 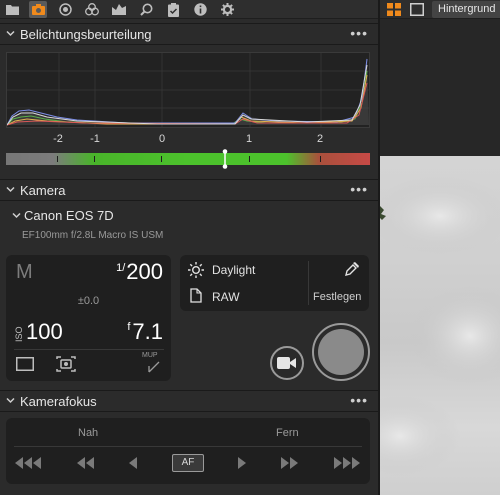 I want to click on camera-focus-panel: Nah Fern AF, so click(x=188, y=451).